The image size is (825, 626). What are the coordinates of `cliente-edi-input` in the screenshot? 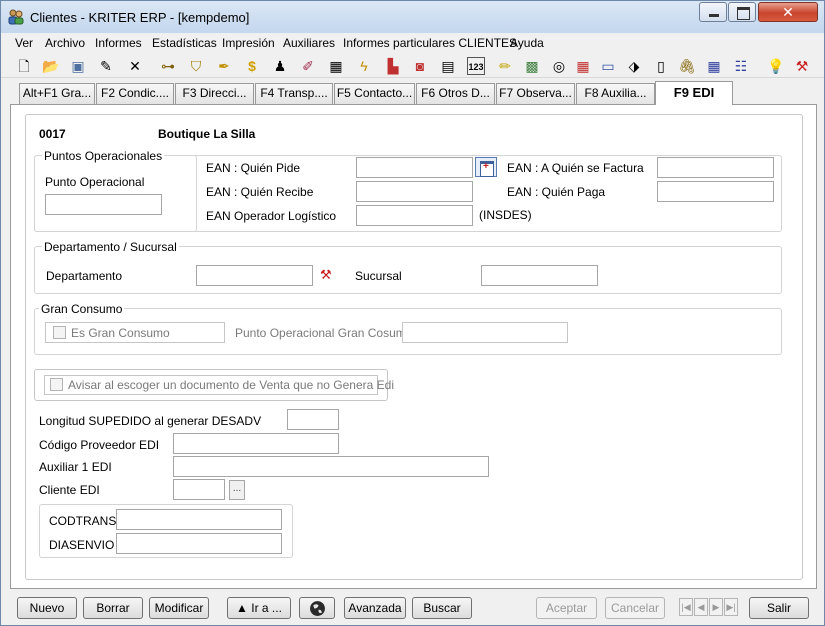 It's located at (199, 489).